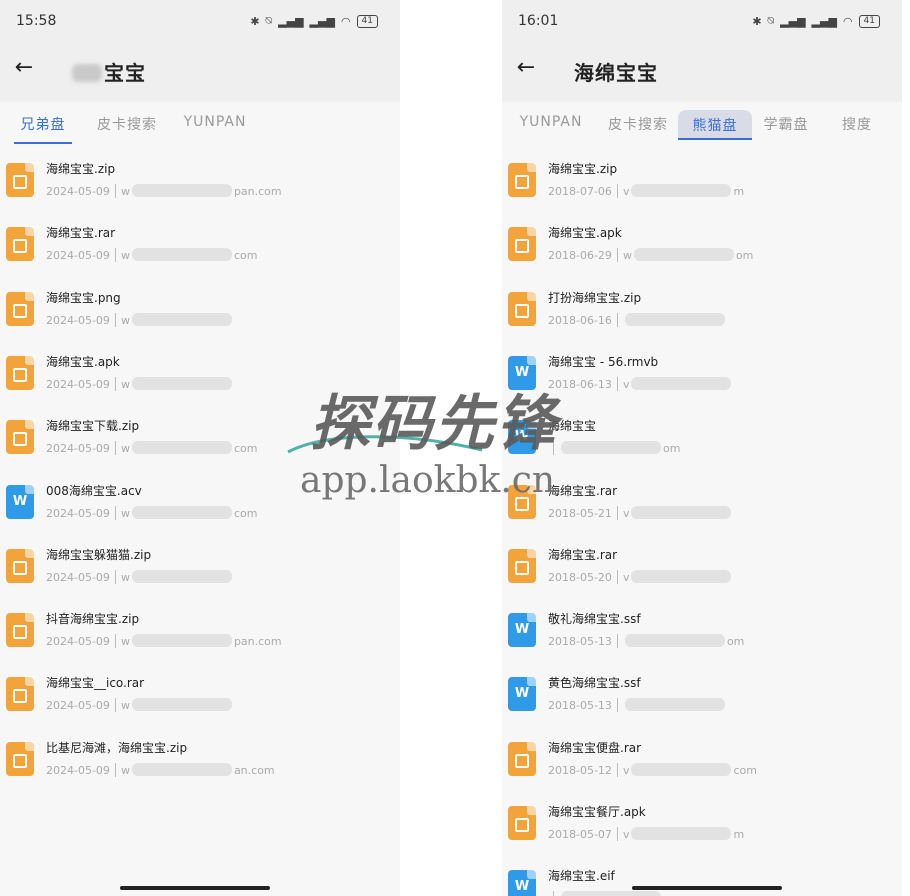 The height and width of the screenshot is (896, 910). Describe the element at coordinates (702, 382) in the screenshot. I see `file-row: W 海绵宝宝 - 56.rmvb 2018-06-13 v` at that location.